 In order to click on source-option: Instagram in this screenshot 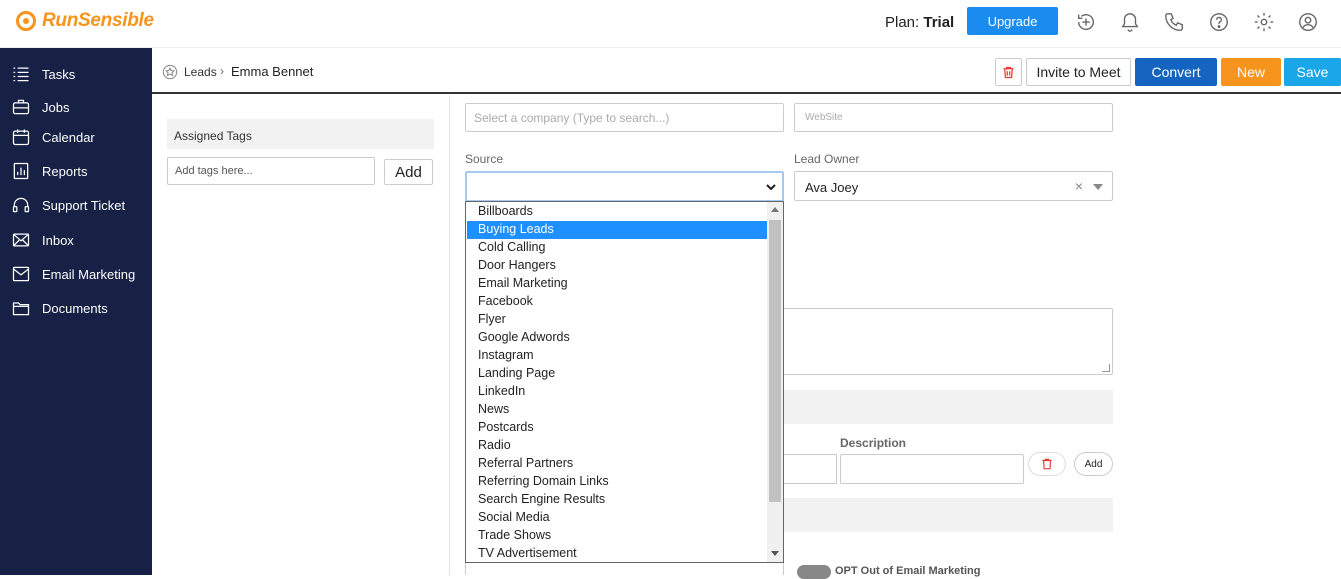, I will do `click(617, 356)`.